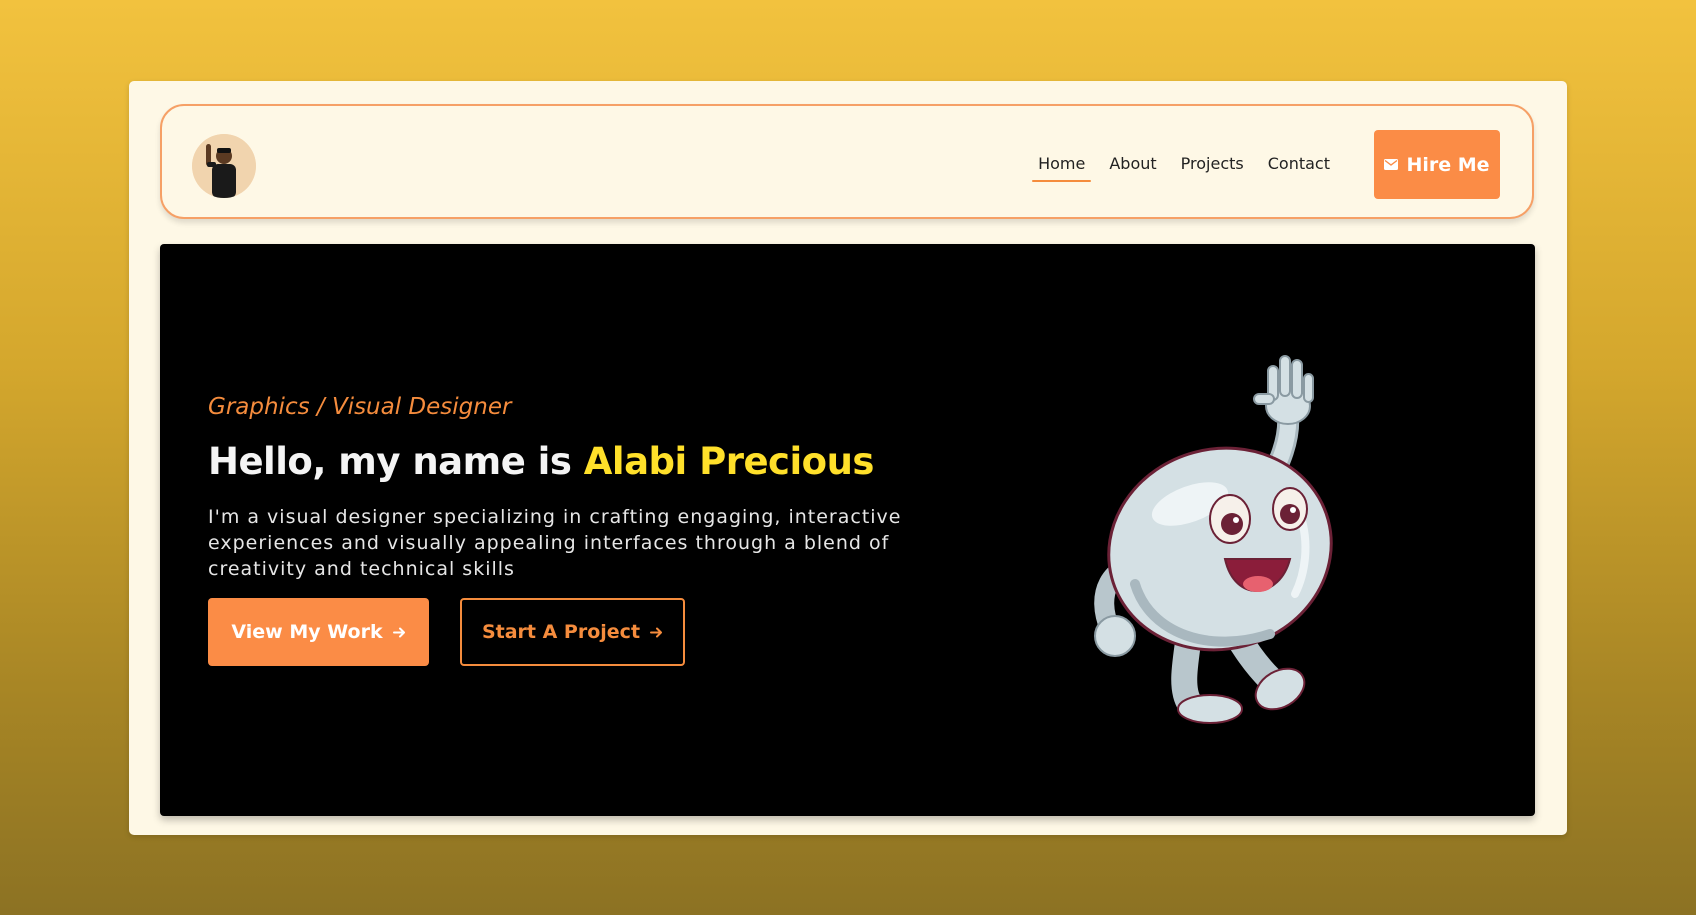 This screenshot has height=915, width=1696. What do you see at coordinates (1213, 539) in the screenshot?
I see `waving-mascot-illustration` at bounding box center [1213, 539].